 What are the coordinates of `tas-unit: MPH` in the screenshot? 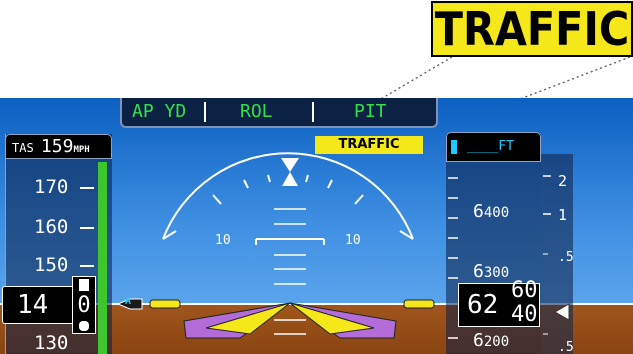 It's located at (81, 150).